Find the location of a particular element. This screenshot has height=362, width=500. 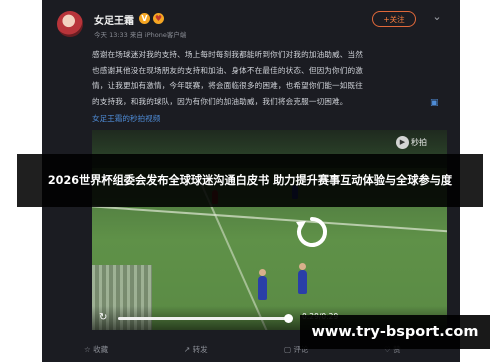

progress-handle is located at coordinates (288, 318).